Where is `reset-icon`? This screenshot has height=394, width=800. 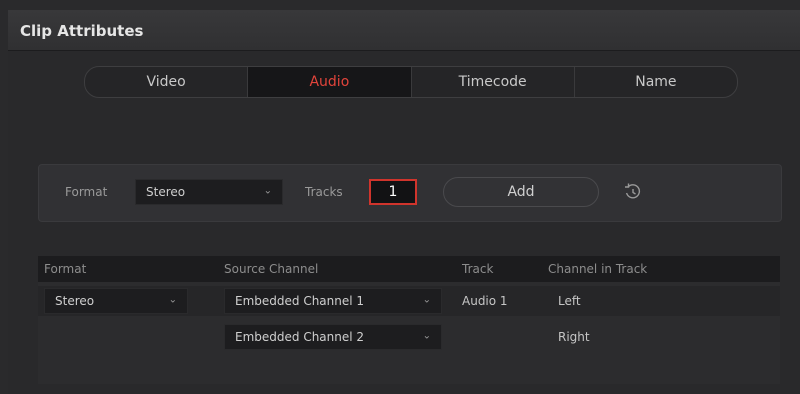
reset-icon is located at coordinates (633, 192).